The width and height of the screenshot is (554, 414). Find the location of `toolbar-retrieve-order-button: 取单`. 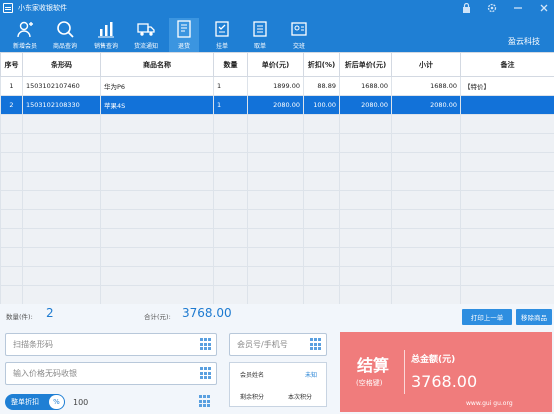

toolbar-retrieve-order-button: 取单 is located at coordinates (260, 35).